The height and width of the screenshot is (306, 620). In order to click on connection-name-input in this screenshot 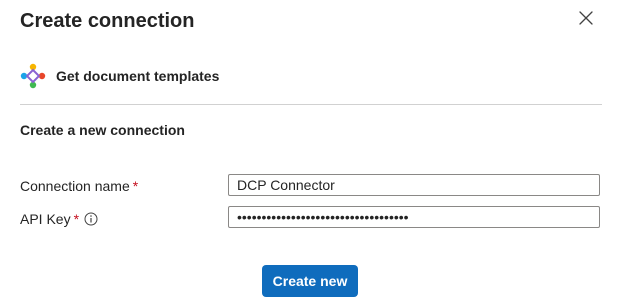, I will do `click(414, 185)`.